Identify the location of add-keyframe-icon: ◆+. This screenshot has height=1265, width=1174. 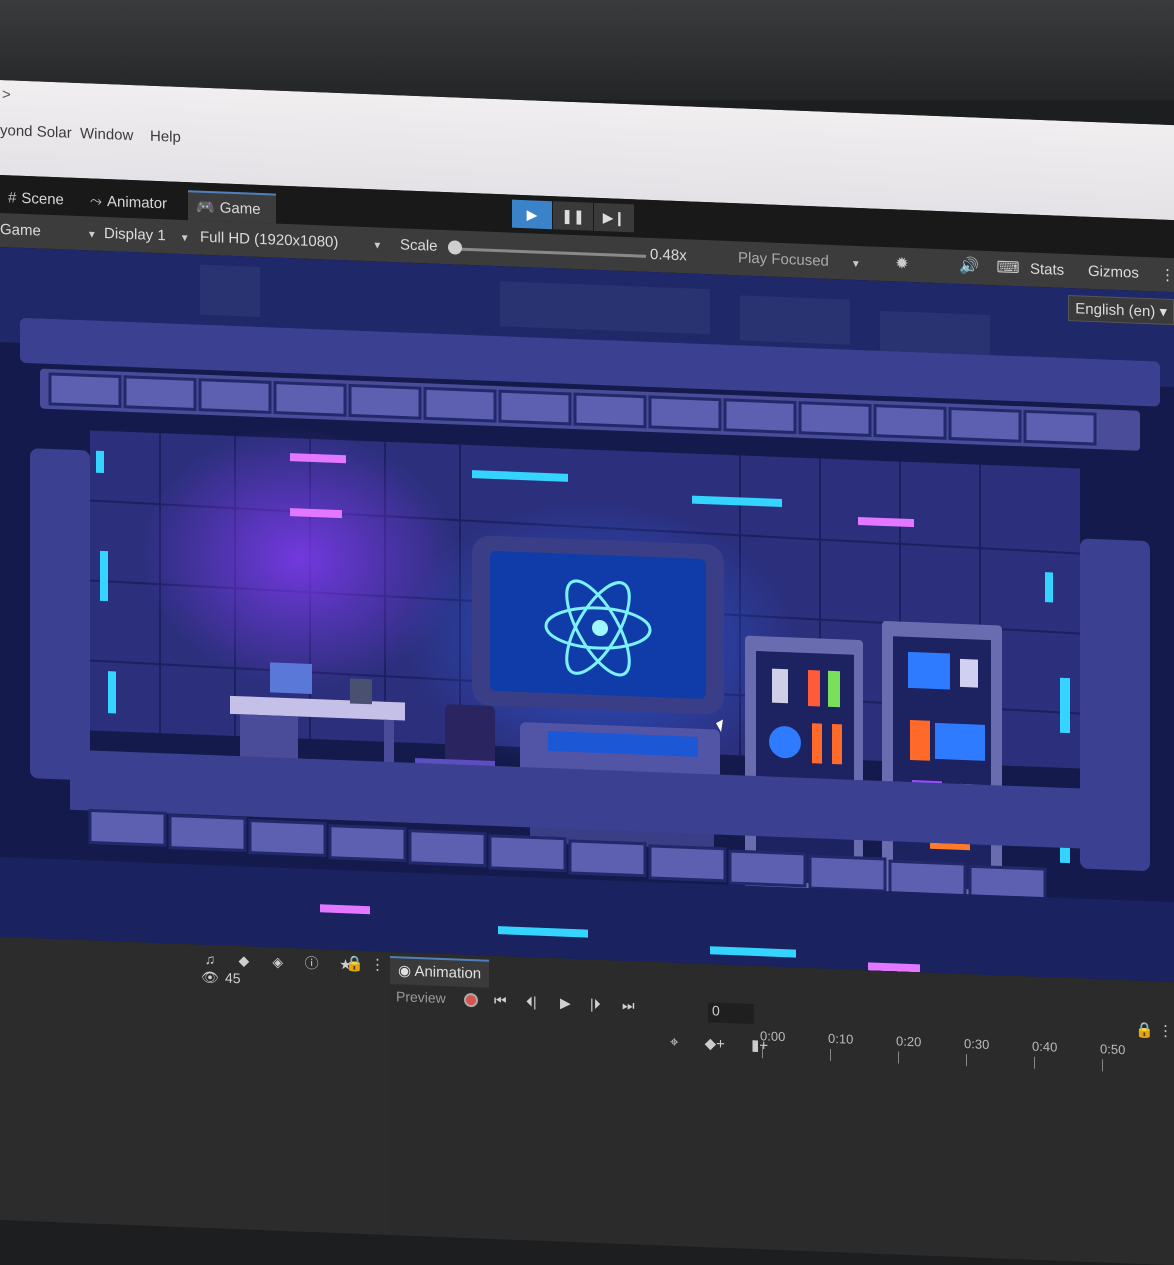
(715, 1044).